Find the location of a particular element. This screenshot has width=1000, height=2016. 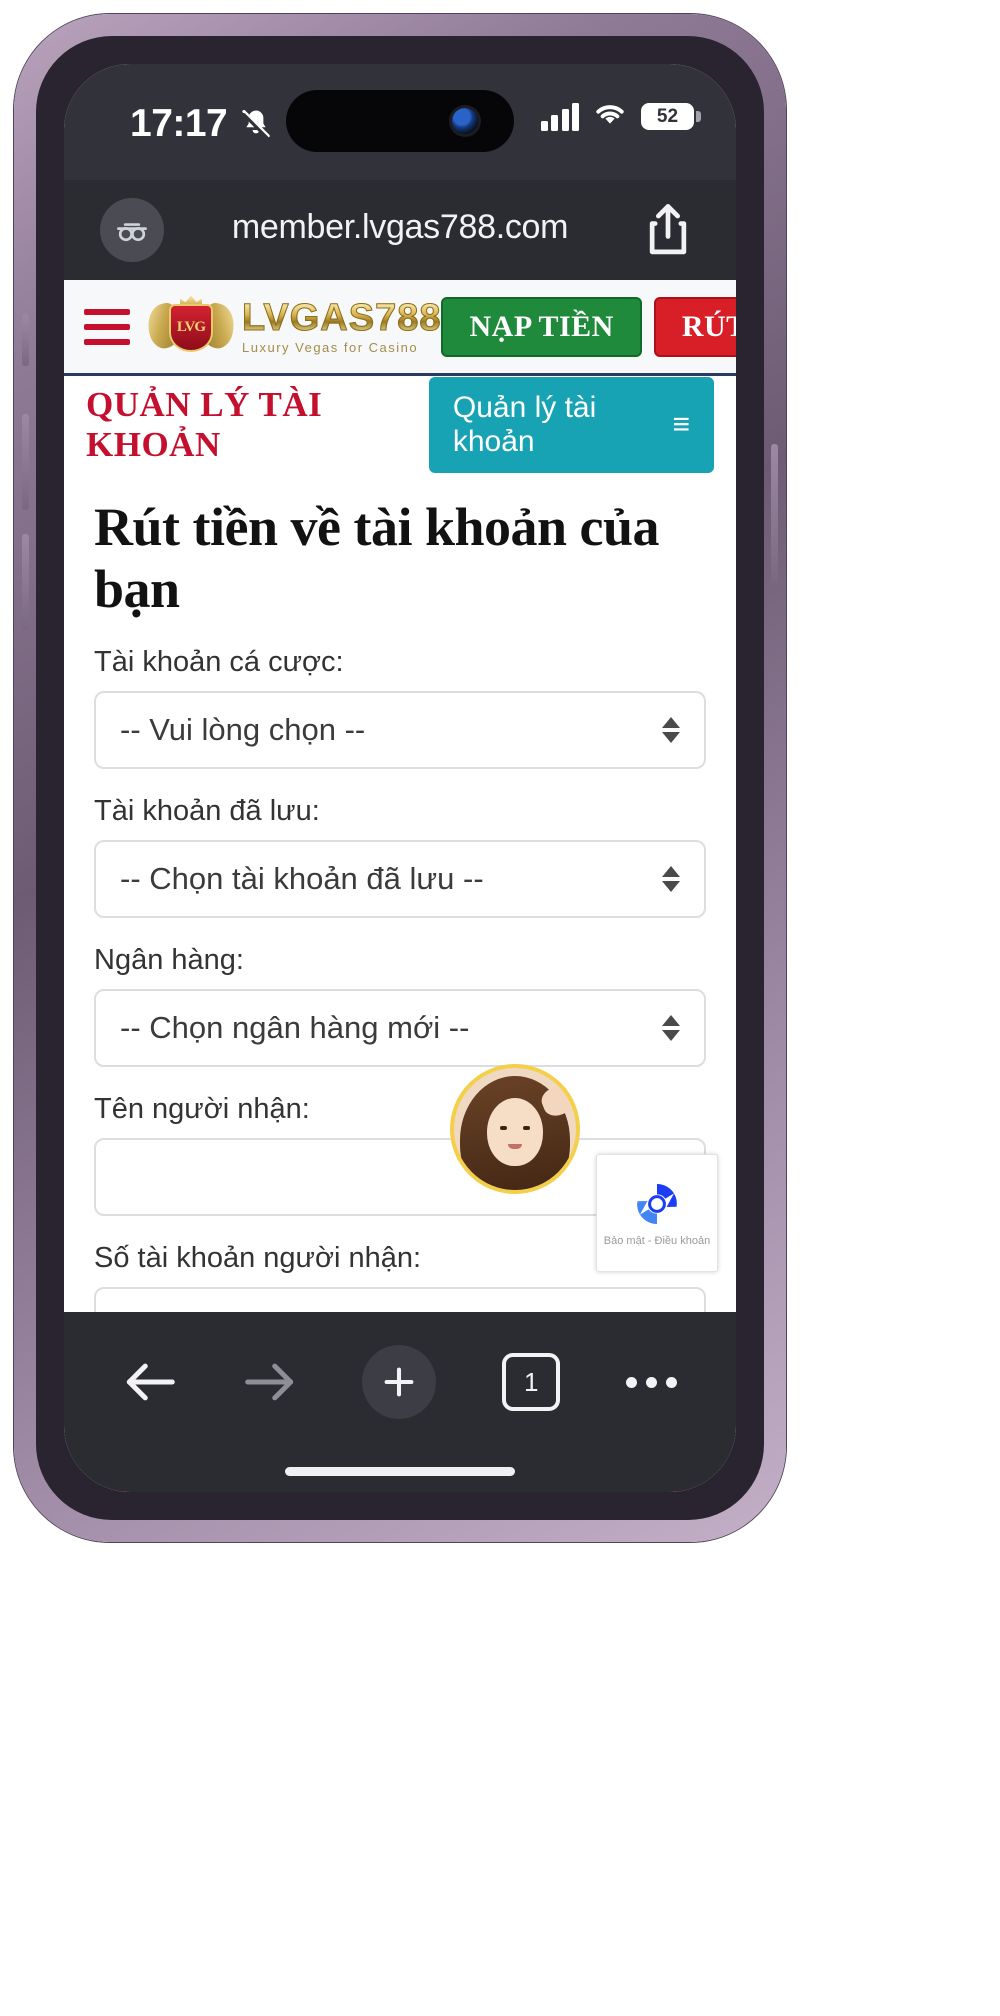

recaptcha-icon is located at coordinates (657, 1204).